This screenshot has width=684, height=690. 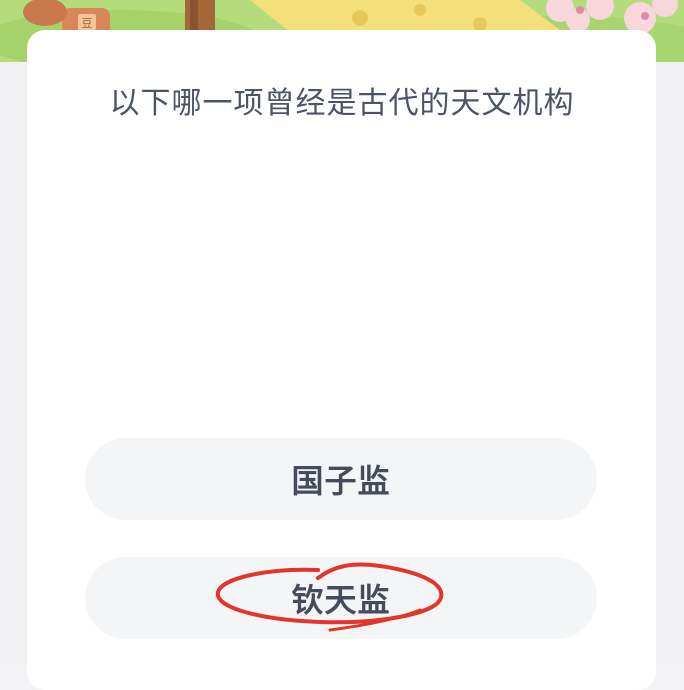 I want to click on svg-text: 豆, so click(x=87, y=23).